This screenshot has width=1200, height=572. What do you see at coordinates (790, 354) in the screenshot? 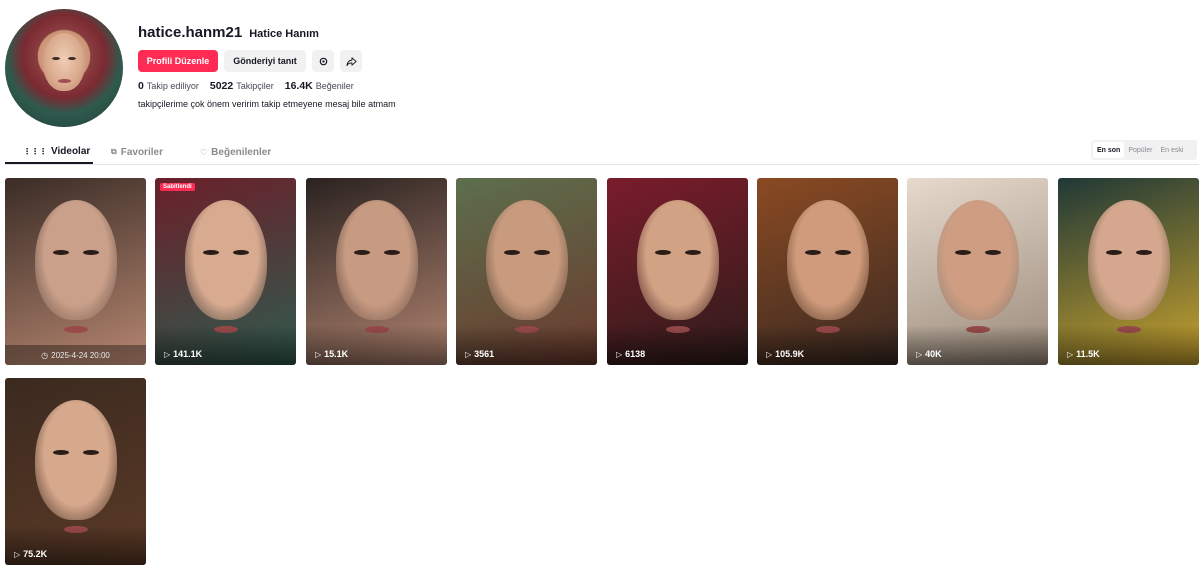
I see `view-count-value: 105.9K` at bounding box center [790, 354].